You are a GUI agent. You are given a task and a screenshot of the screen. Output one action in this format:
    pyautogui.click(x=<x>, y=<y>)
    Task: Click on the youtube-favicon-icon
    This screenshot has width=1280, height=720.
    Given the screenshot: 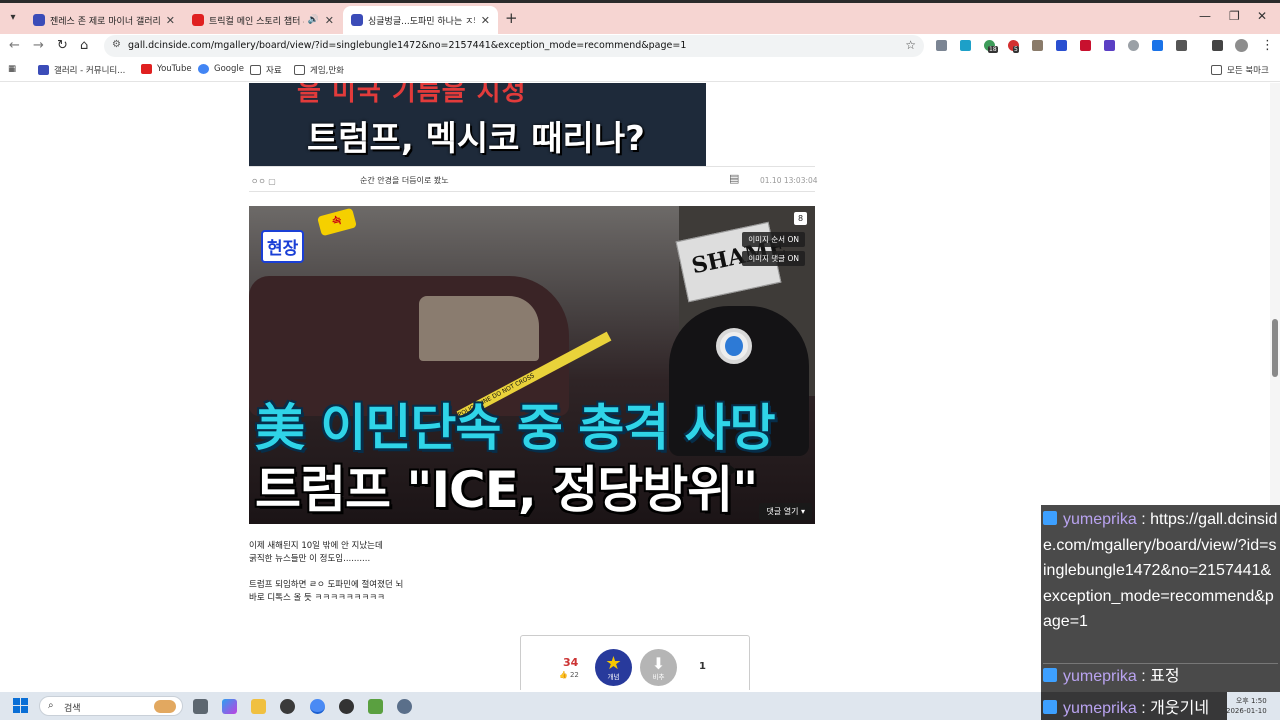 What is the action you would take?
    pyautogui.click(x=198, y=20)
    